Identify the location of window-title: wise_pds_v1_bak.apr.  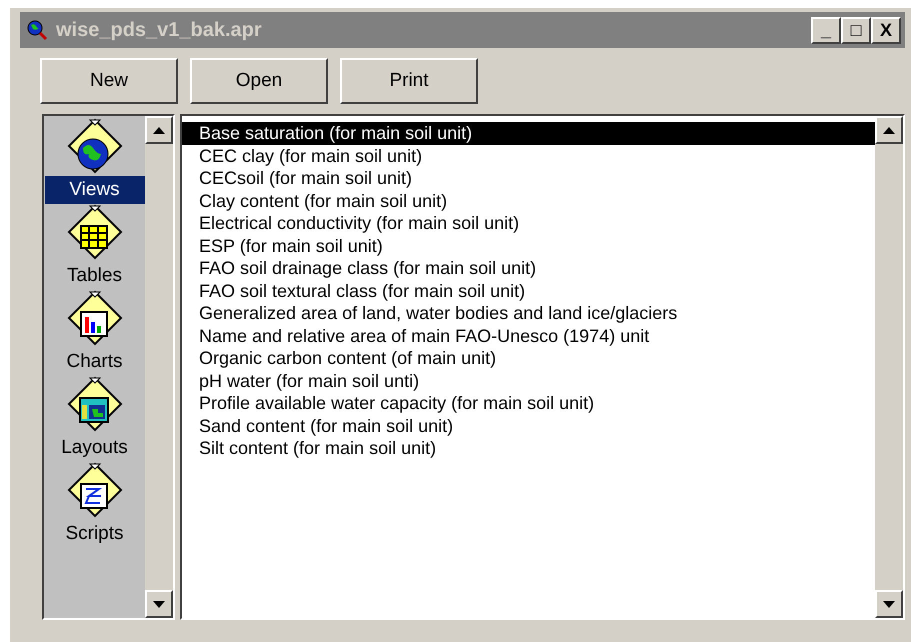
(159, 30).